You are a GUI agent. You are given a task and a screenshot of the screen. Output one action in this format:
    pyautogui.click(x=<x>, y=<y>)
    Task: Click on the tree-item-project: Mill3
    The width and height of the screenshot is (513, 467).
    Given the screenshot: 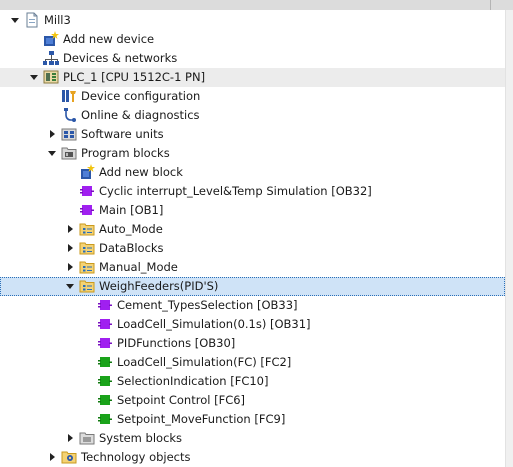 What is the action you would take?
    pyautogui.click(x=252, y=20)
    